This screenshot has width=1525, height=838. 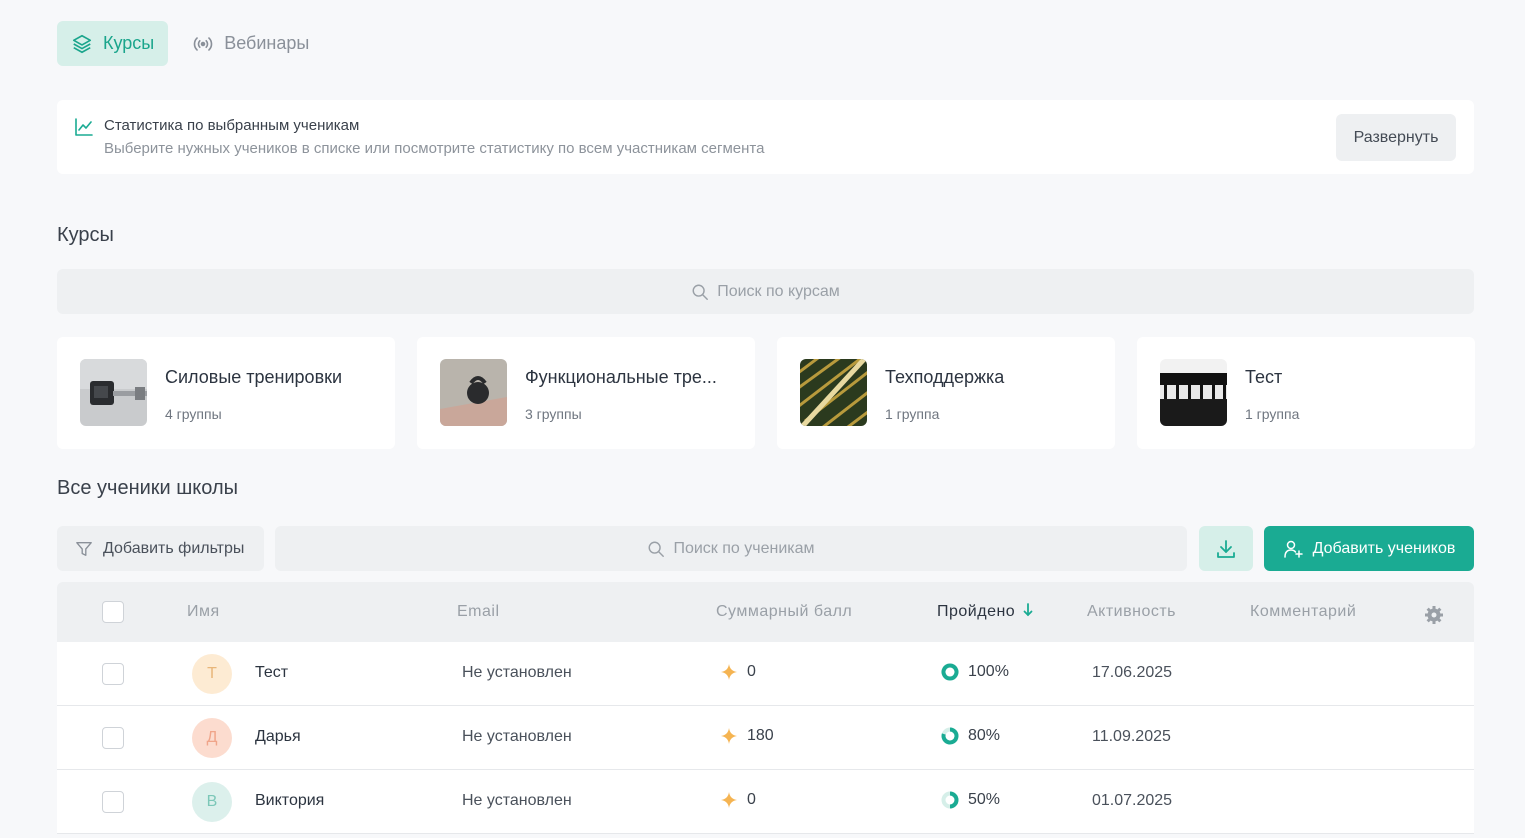 I want to click on student-progress-value: 100%, so click(x=988, y=671).